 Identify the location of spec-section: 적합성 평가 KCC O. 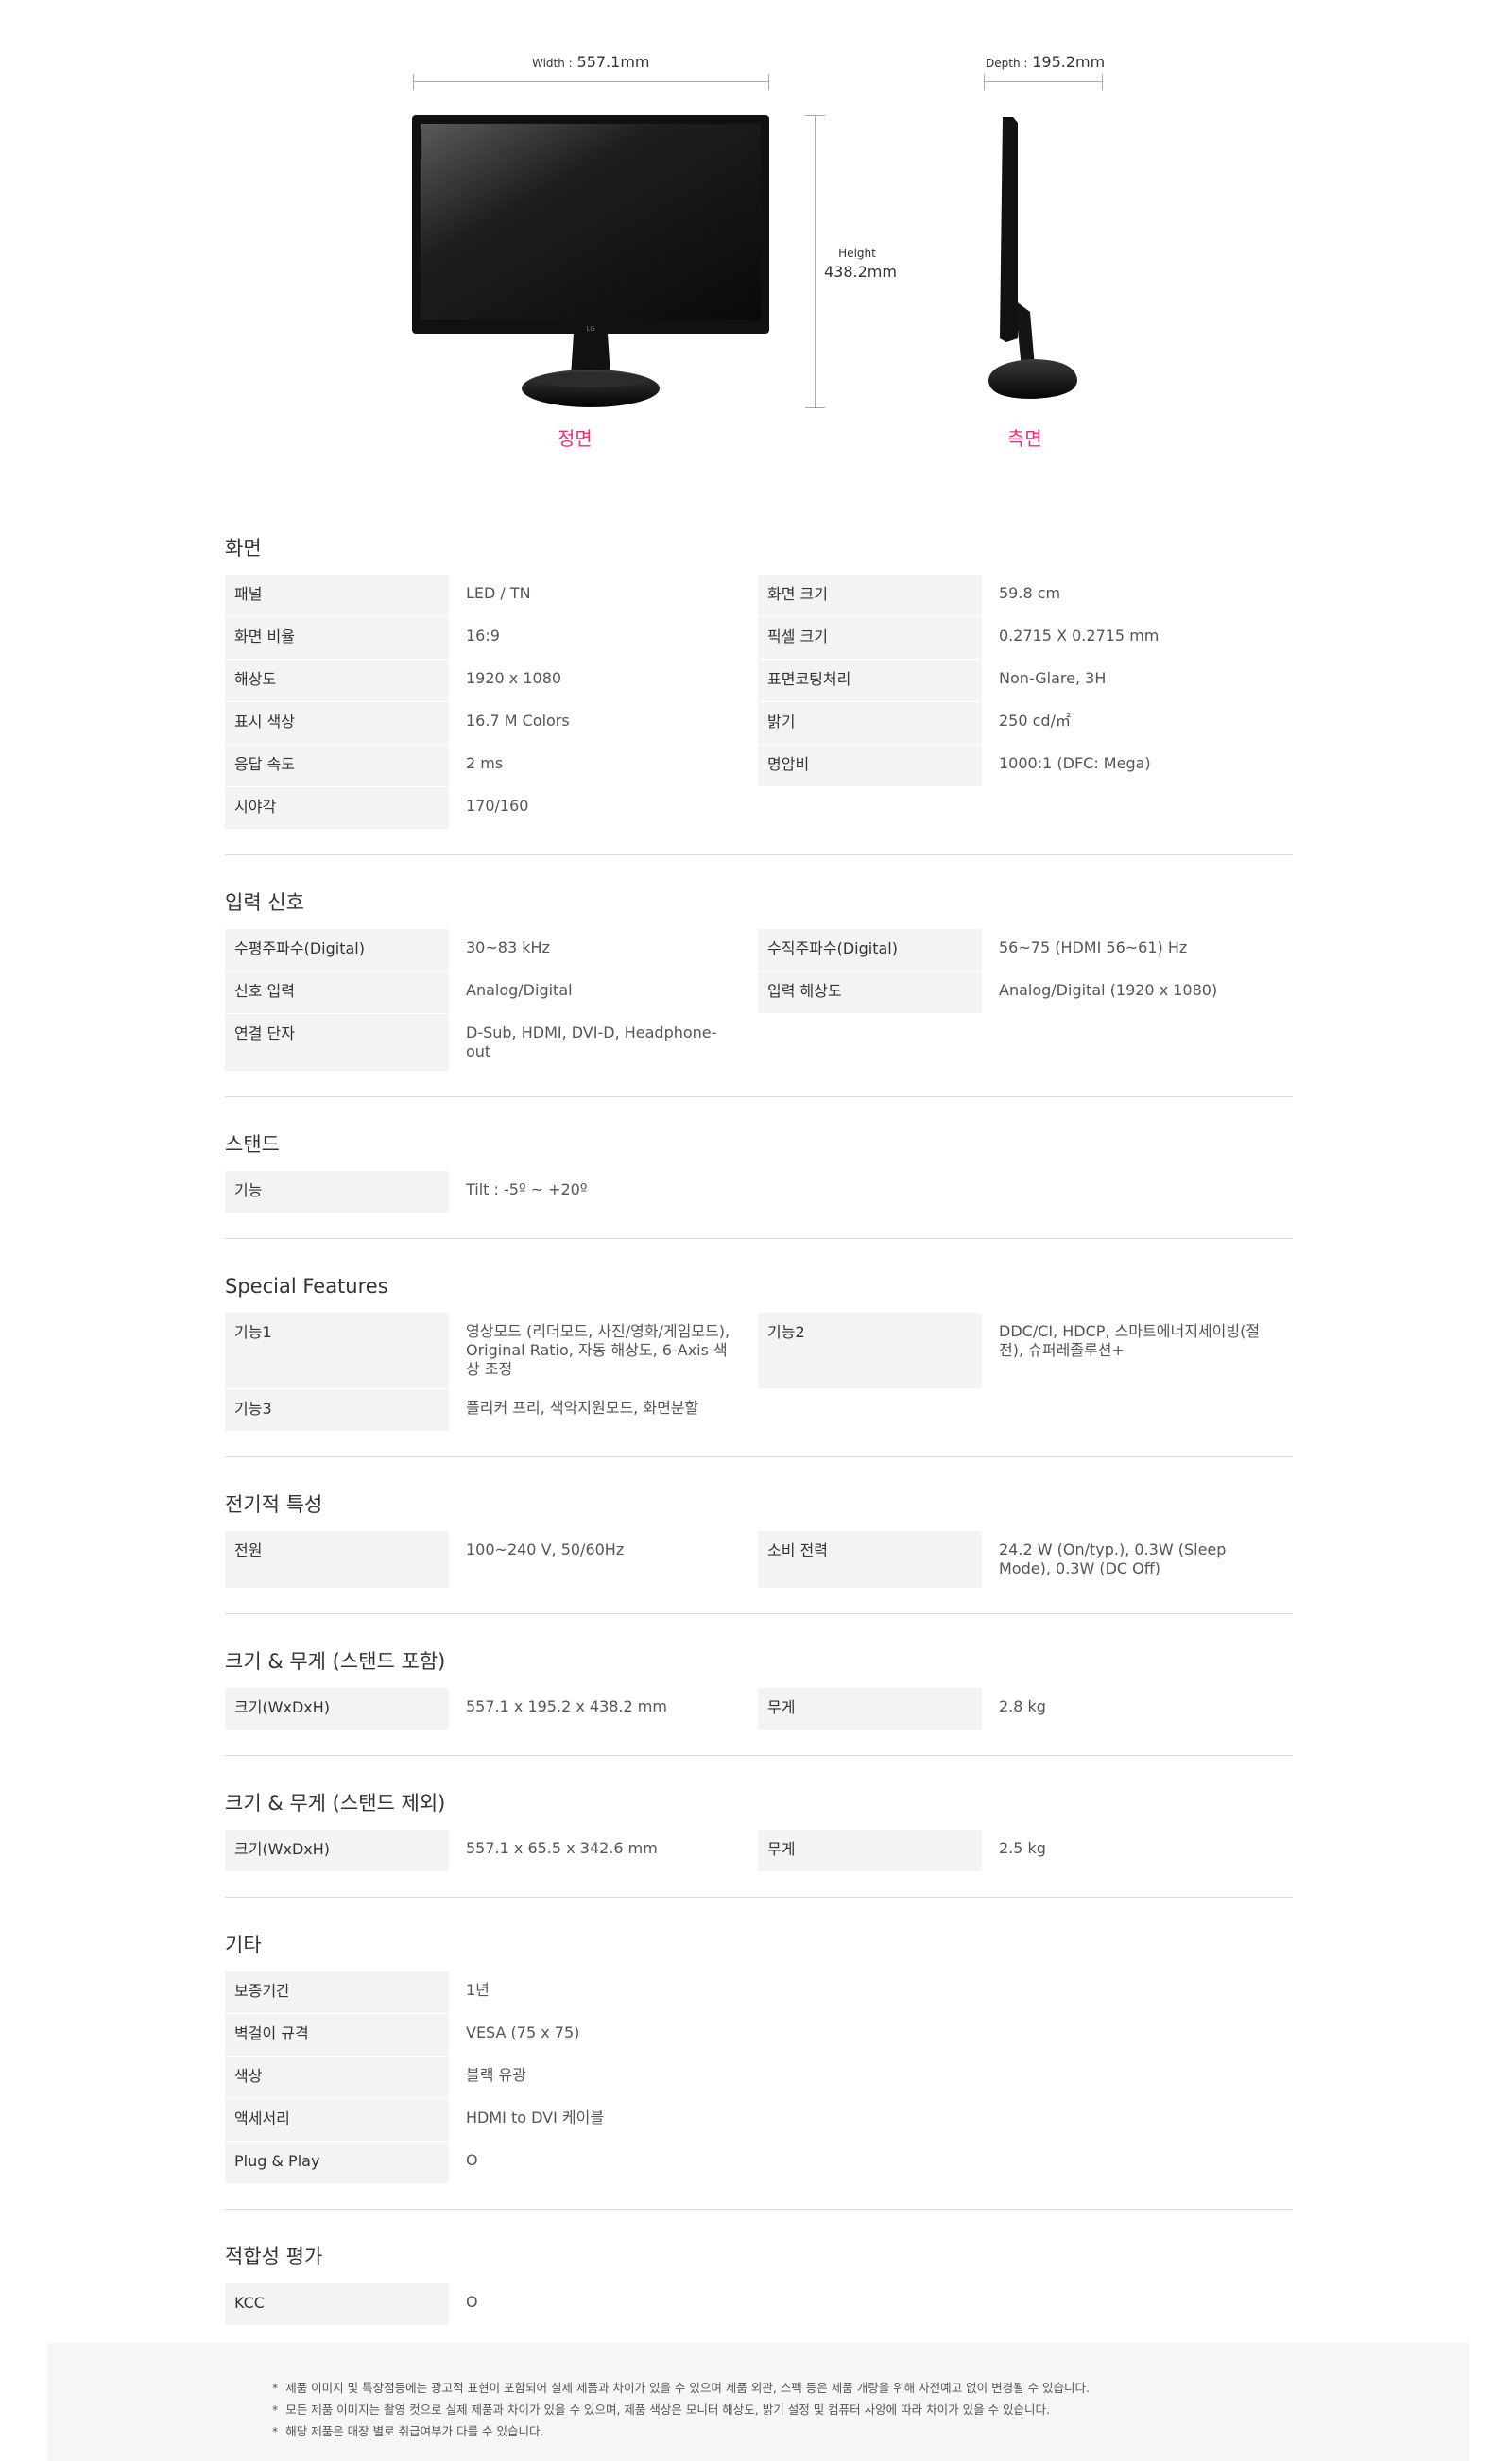
(759, 2294).